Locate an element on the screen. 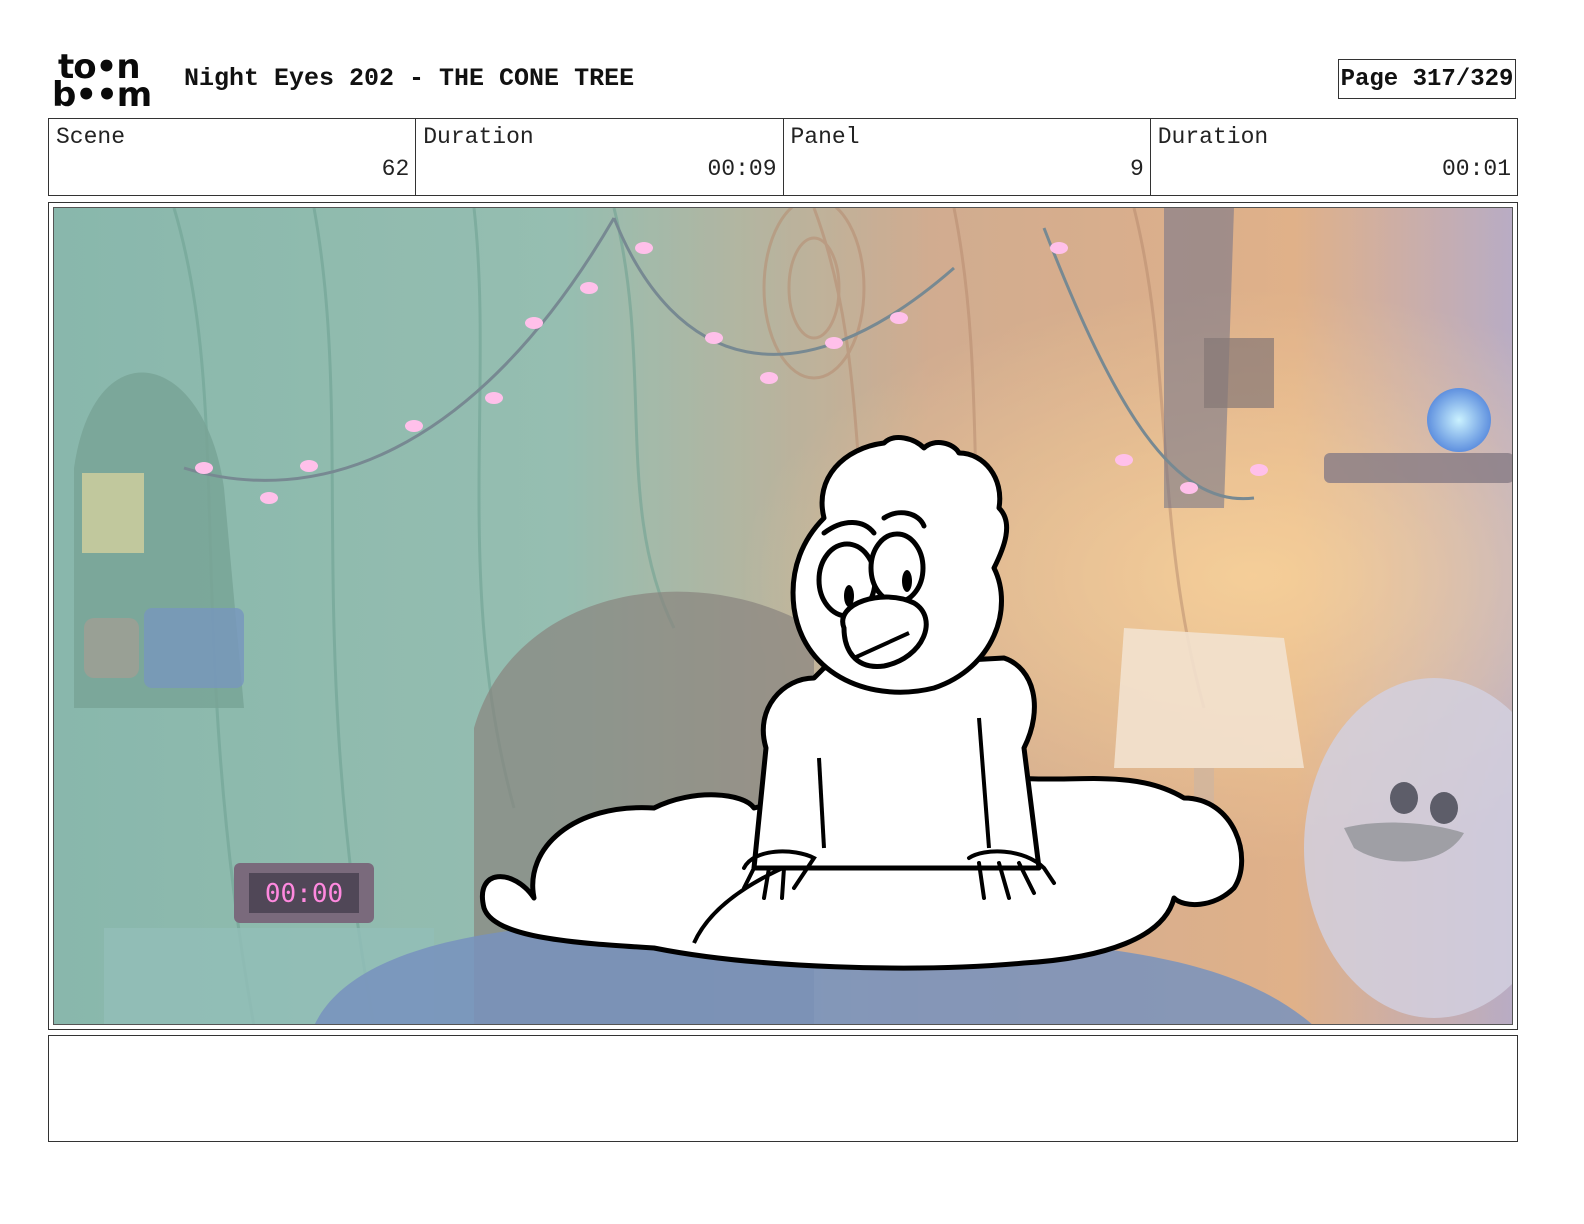 Image resolution: width=1584 pixels, height=1224 pixels. toon-boom-logo: to•n b••m is located at coordinates (108, 81).